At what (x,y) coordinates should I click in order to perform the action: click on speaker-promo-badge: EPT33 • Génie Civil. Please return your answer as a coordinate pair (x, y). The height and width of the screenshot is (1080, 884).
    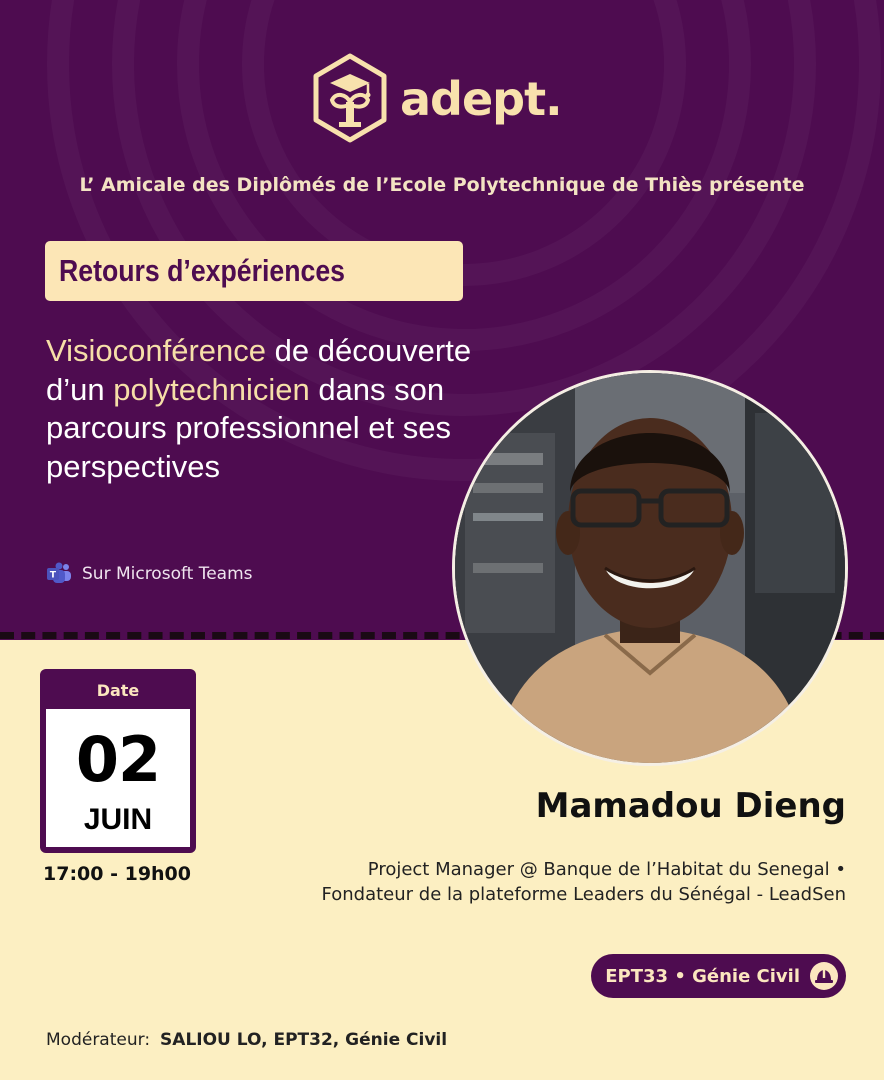
    Looking at the image, I should click on (718, 976).